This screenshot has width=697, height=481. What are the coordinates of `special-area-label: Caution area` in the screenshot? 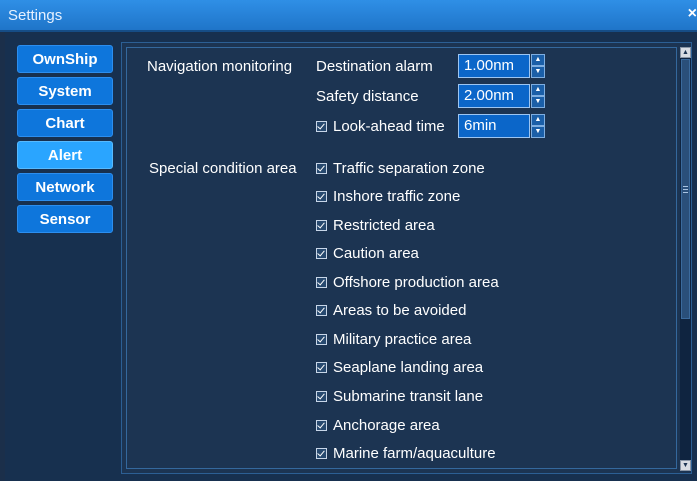 It's located at (376, 253).